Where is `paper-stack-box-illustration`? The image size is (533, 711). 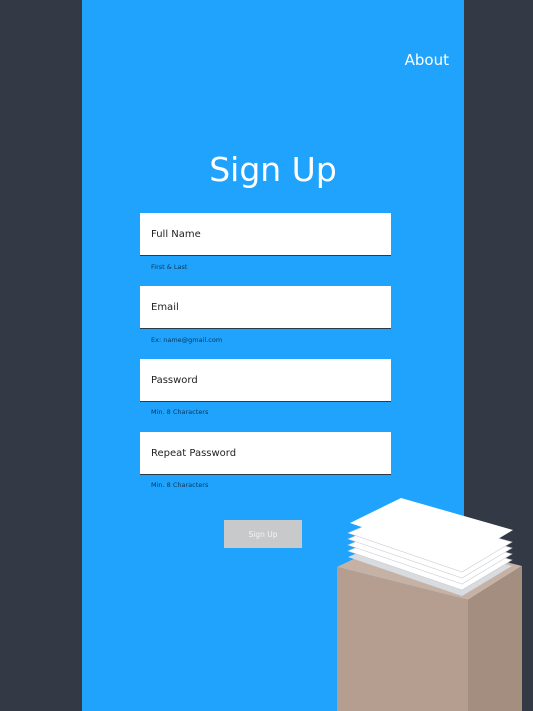 paper-stack-box-illustration is located at coordinates (429, 604).